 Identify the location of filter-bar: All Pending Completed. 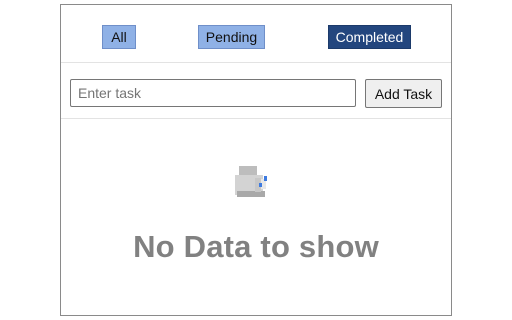
(256, 34).